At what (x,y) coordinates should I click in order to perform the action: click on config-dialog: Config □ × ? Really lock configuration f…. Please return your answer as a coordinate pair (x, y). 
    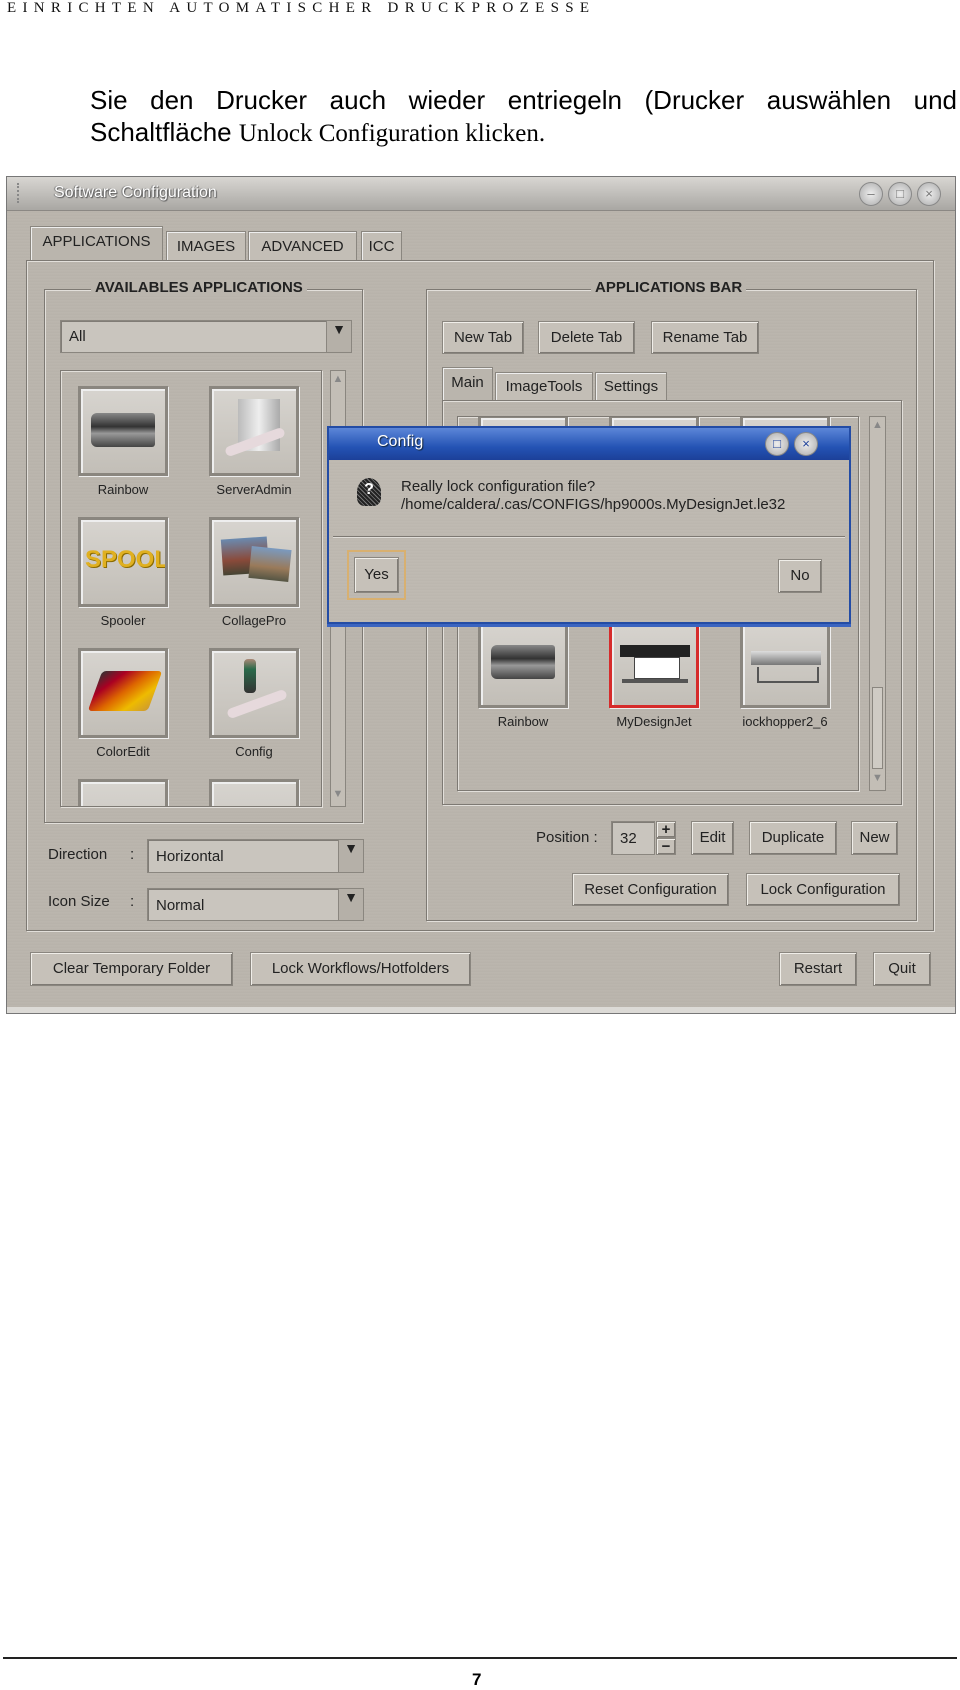
    Looking at the image, I should click on (589, 525).